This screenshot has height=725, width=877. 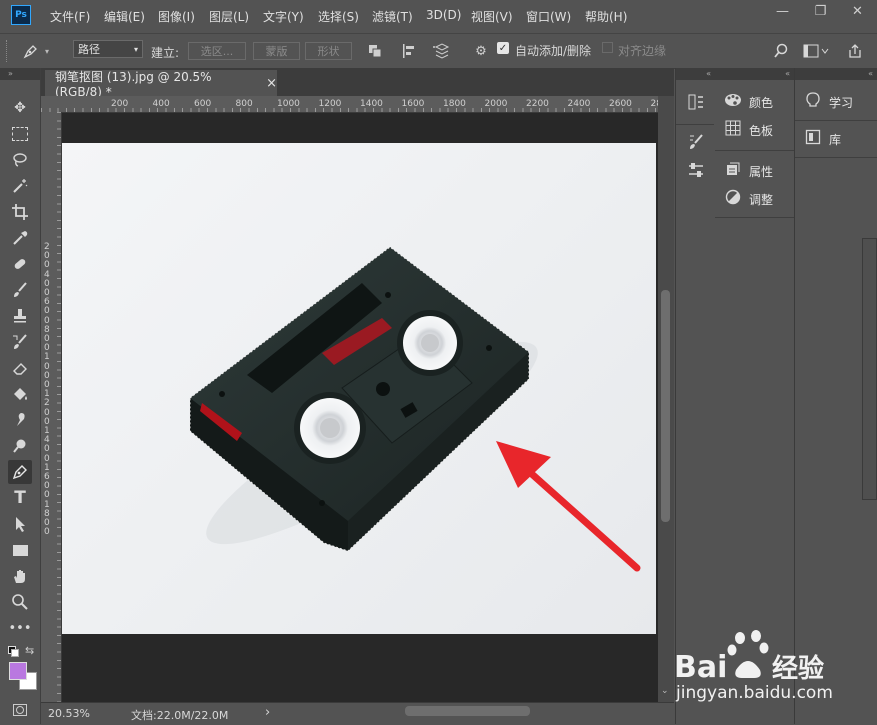 I want to click on align-edges-checkbox, so click(x=607, y=47).